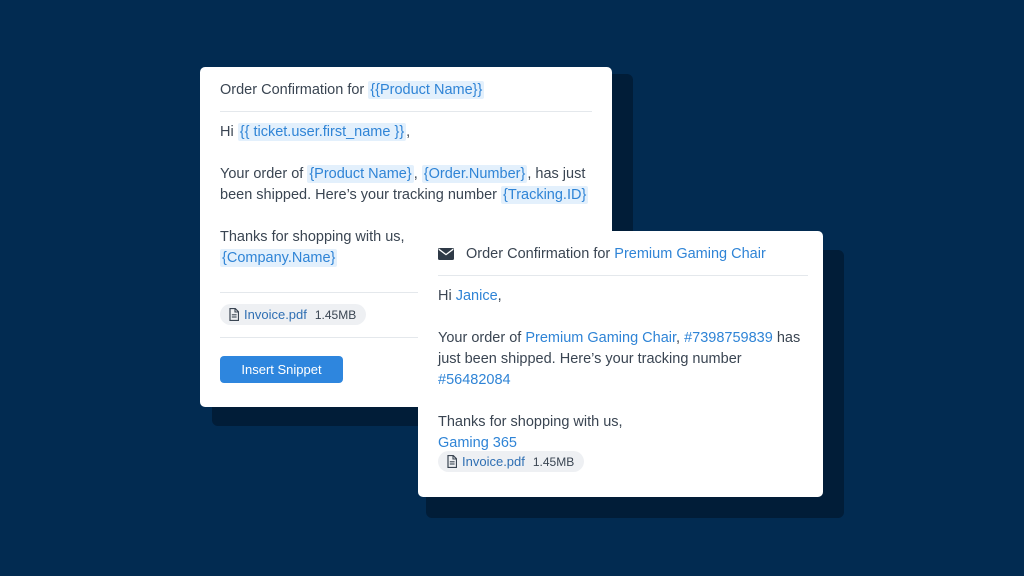 This screenshot has height=576, width=1024. Describe the element at coordinates (728, 338) in the screenshot. I see `preview-order-number: #7398759839` at that location.